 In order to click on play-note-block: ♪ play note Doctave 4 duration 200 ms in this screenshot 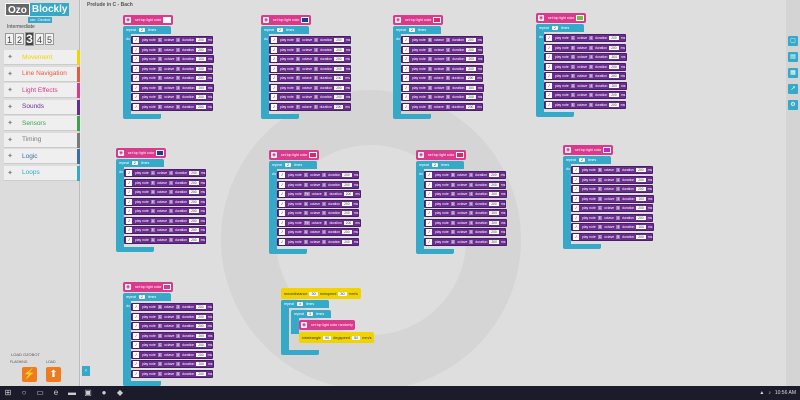, I will do `click(318, 184)`.